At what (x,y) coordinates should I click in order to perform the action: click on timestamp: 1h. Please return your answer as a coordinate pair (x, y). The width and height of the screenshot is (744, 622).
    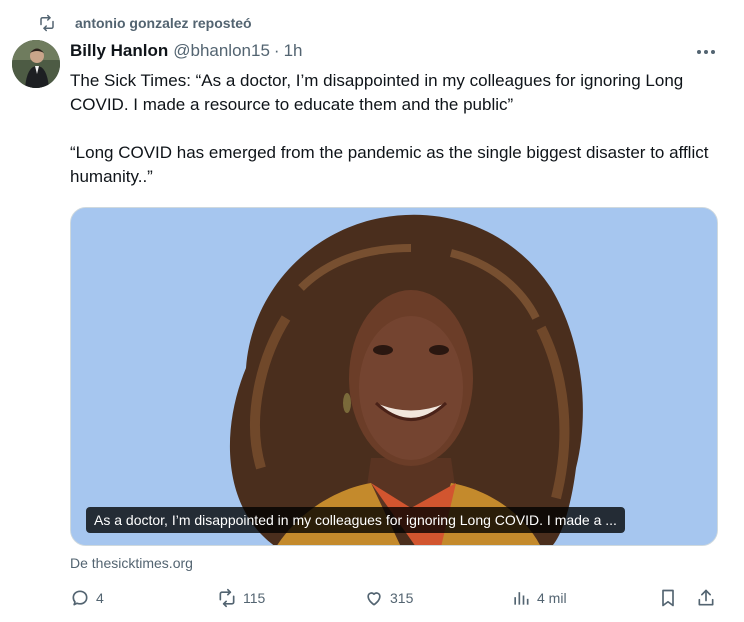
    Looking at the image, I should click on (293, 51).